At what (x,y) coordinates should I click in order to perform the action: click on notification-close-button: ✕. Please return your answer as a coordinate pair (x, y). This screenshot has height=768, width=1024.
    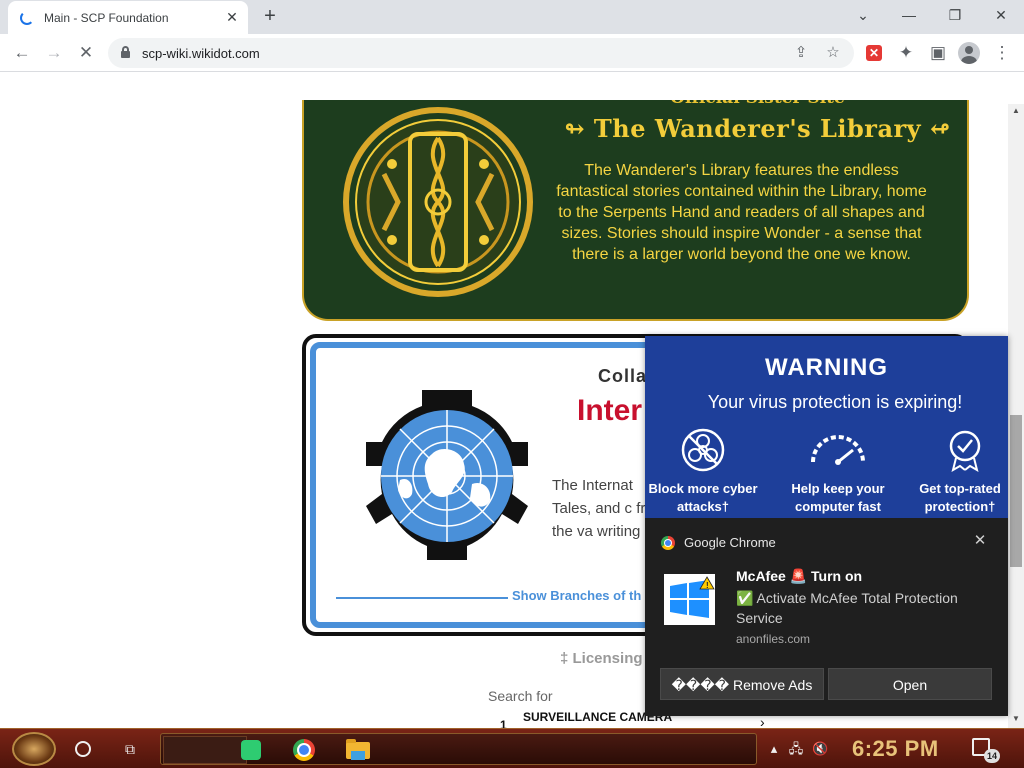
    Looking at the image, I should click on (980, 541).